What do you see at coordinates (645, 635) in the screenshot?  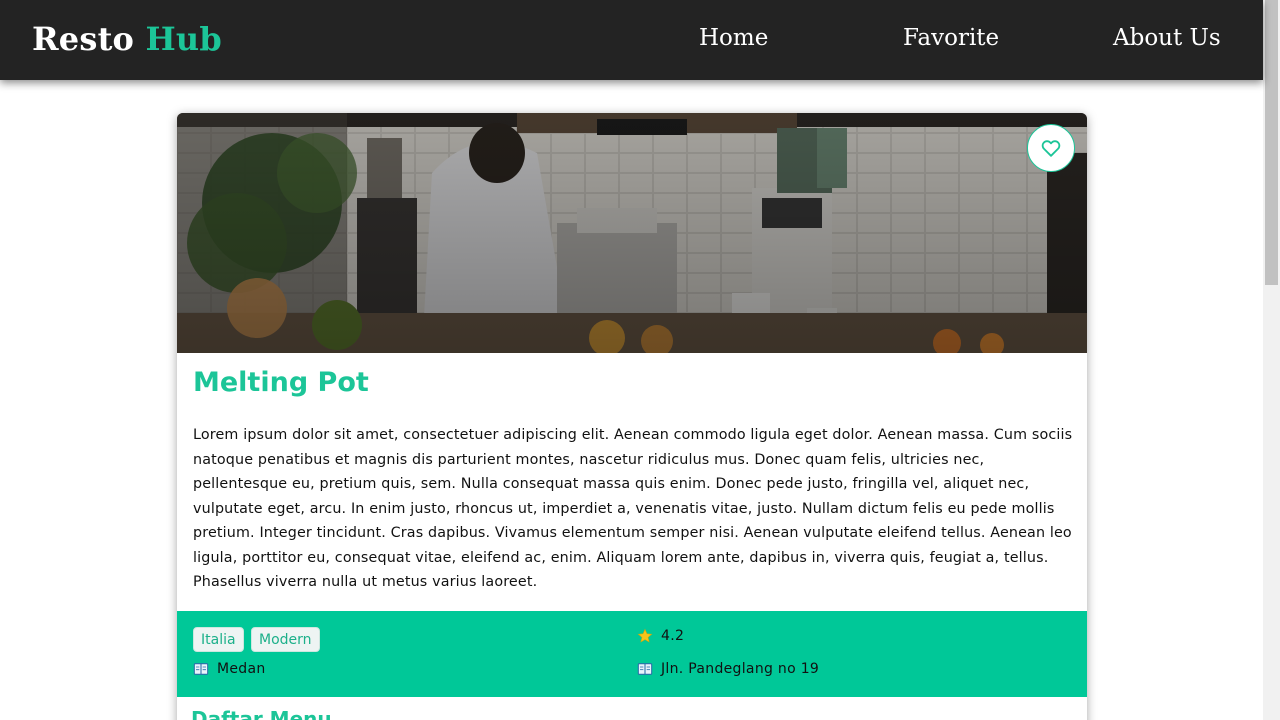 I see `star-icon` at bounding box center [645, 635].